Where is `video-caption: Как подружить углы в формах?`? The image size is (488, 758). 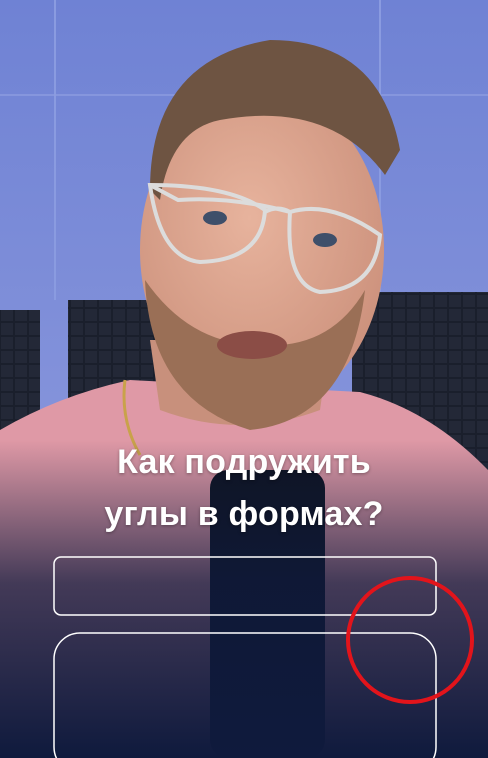
video-caption: Как подружить углы в формах? is located at coordinates (244, 488).